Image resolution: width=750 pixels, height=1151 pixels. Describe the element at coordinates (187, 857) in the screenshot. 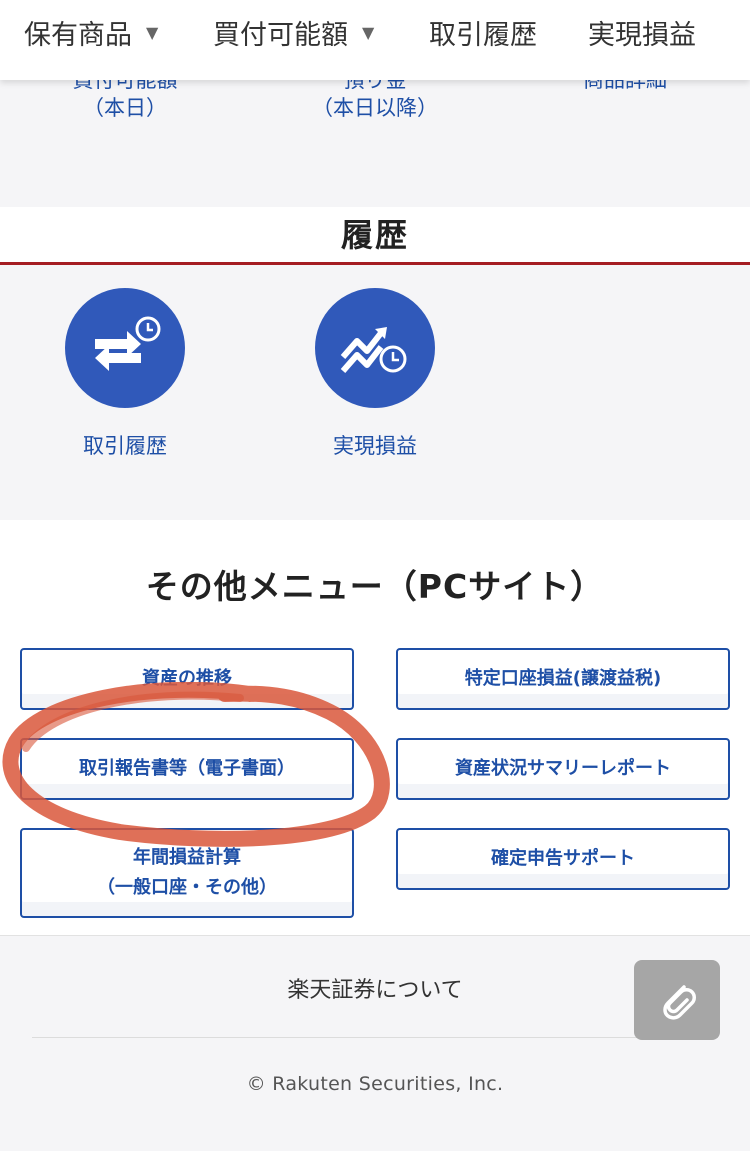

I see `annual-pl-calc-label-line1: 年間損益計算` at that location.